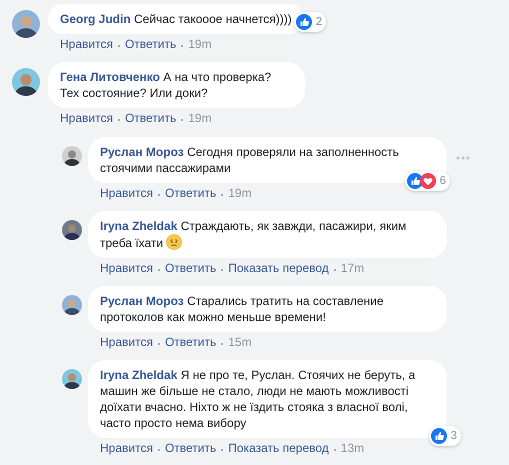 This screenshot has width=509, height=465. I want to click on author-link: Гена Литовченко, so click(110, 77).